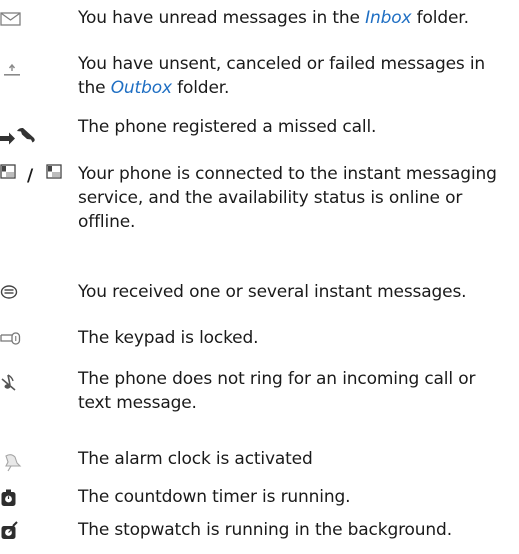 This screenshot has height=554, width=519. Describe the element at coordinates (195, 459) in the screenshot. I see `alarm-clock-indicator-text: The alarm clock is activated` at that location.